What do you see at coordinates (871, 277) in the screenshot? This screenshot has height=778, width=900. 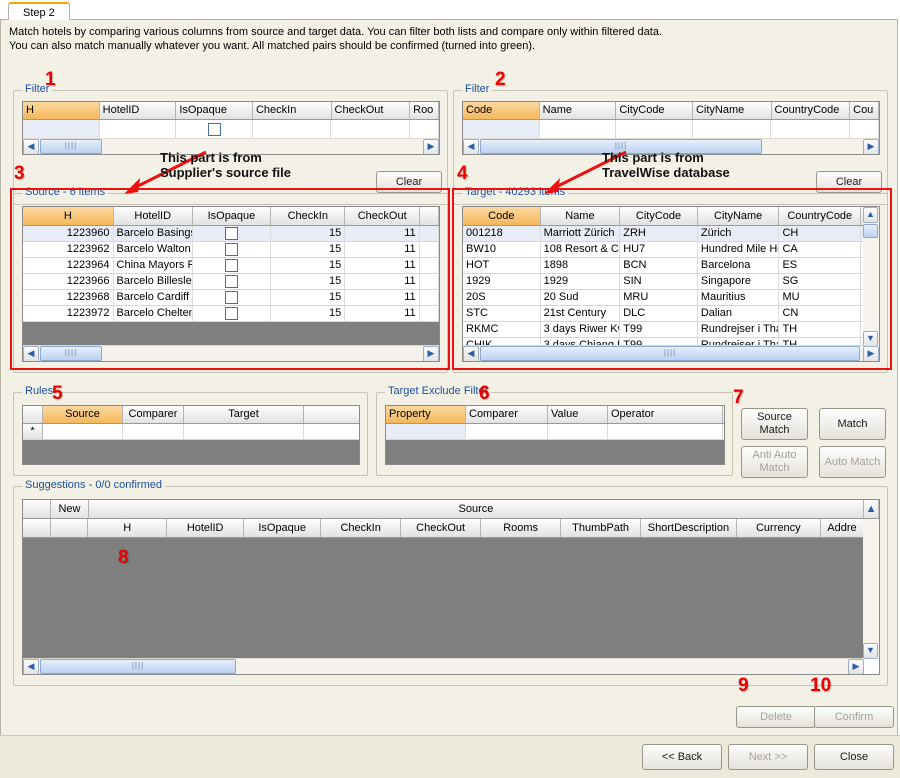 I see `target-list-vscrollbar: ▲ ▼` at bounding box center [871, 277].